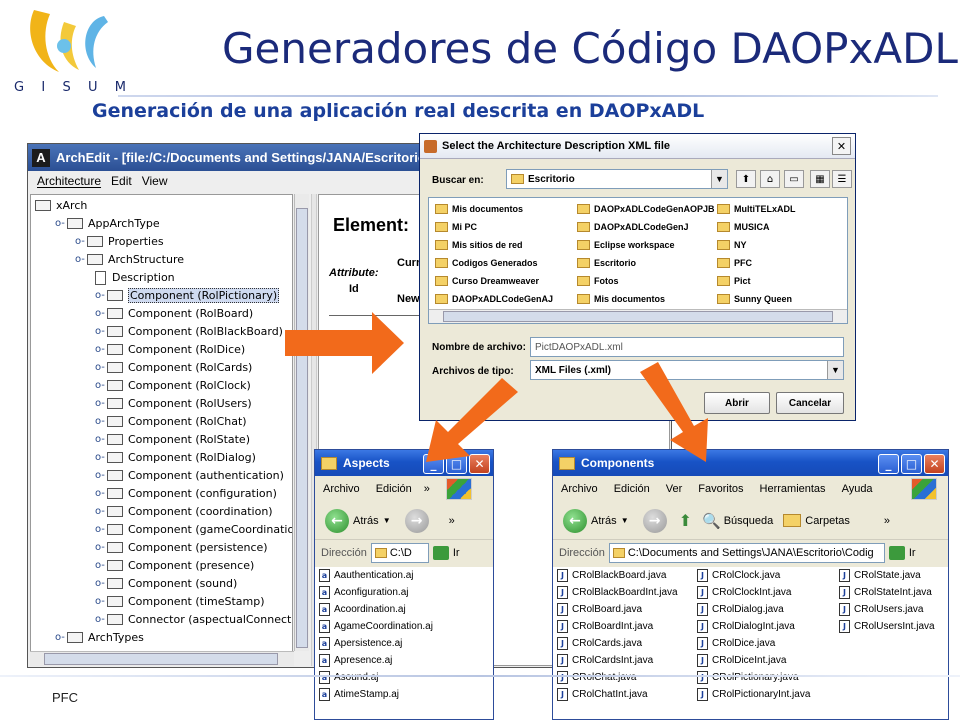 This screenshot has width=960, height=720. What do you see at coordinates (632, 489) in the screenshot?
I see `menu-edicion: Edición` at bounding box center [632, 489].